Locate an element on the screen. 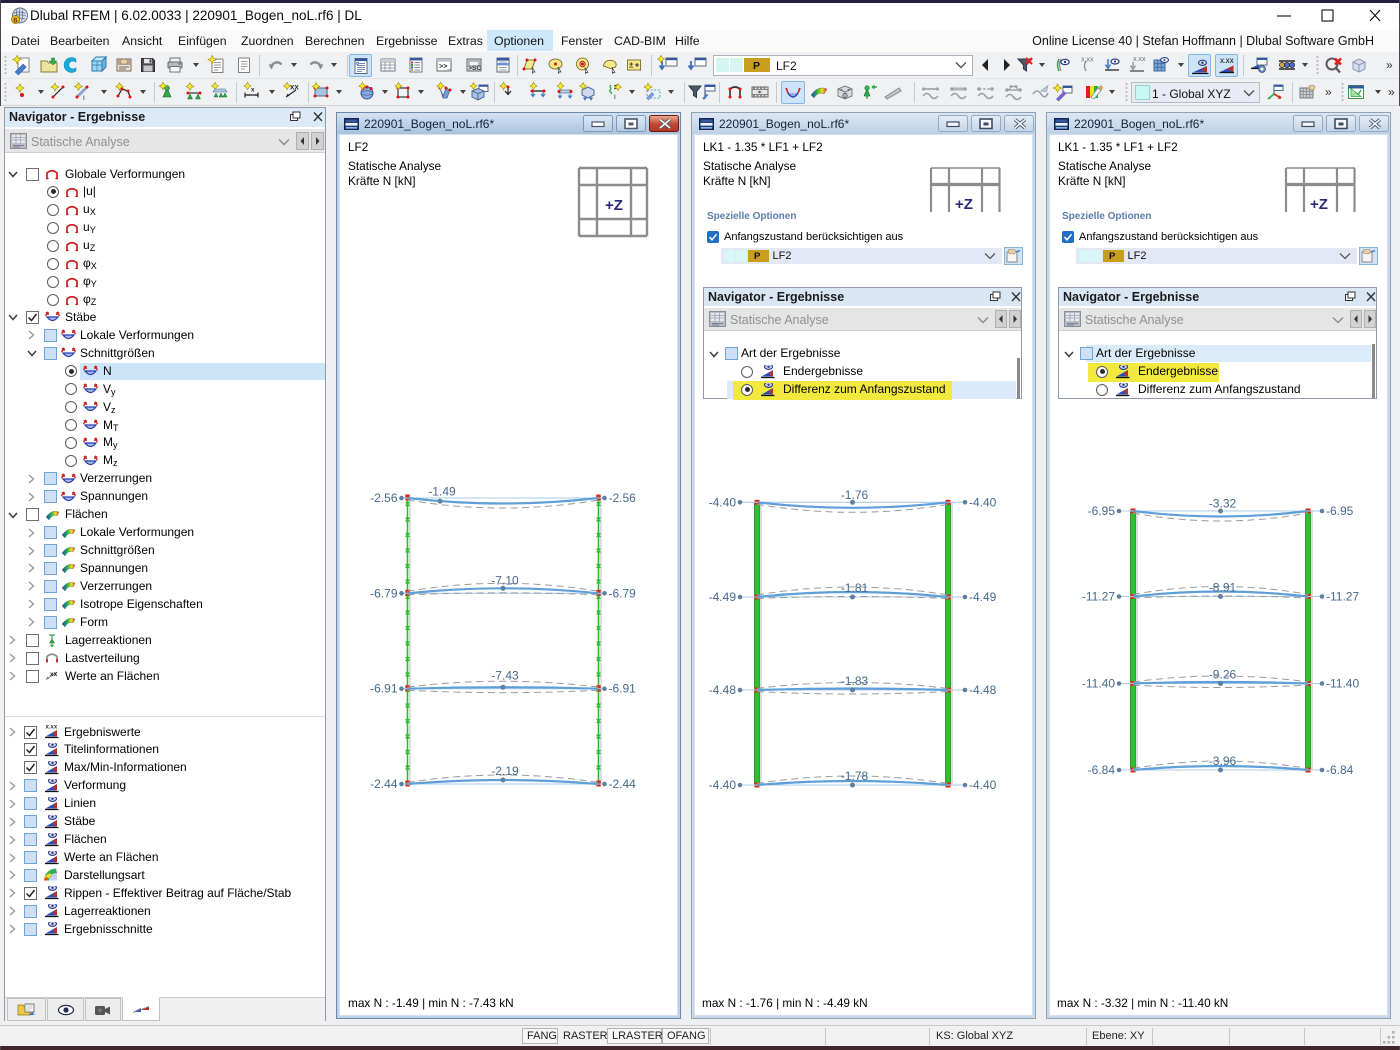  svg-text: -1.76 is located at coordinates (855, 495).